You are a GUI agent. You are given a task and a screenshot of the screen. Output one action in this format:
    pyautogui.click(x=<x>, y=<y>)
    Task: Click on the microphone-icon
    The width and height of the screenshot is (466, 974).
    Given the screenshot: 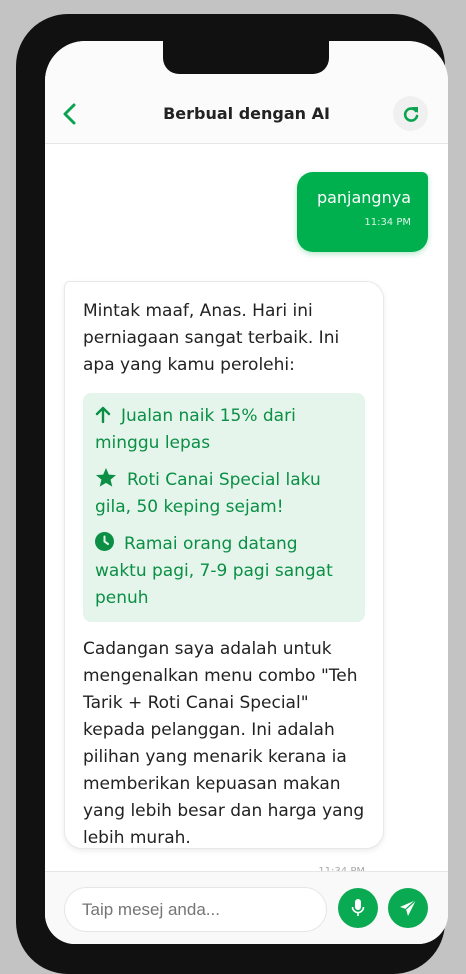 What is the action you would take?
    pyautogui.click(x=358, y=907)
    